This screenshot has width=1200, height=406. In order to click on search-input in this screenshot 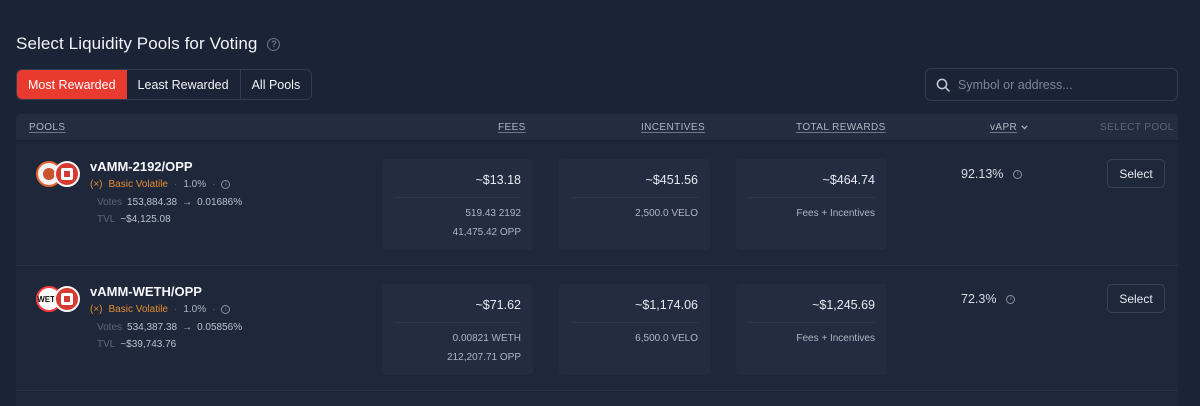, I will do `click(1058, 84)`.